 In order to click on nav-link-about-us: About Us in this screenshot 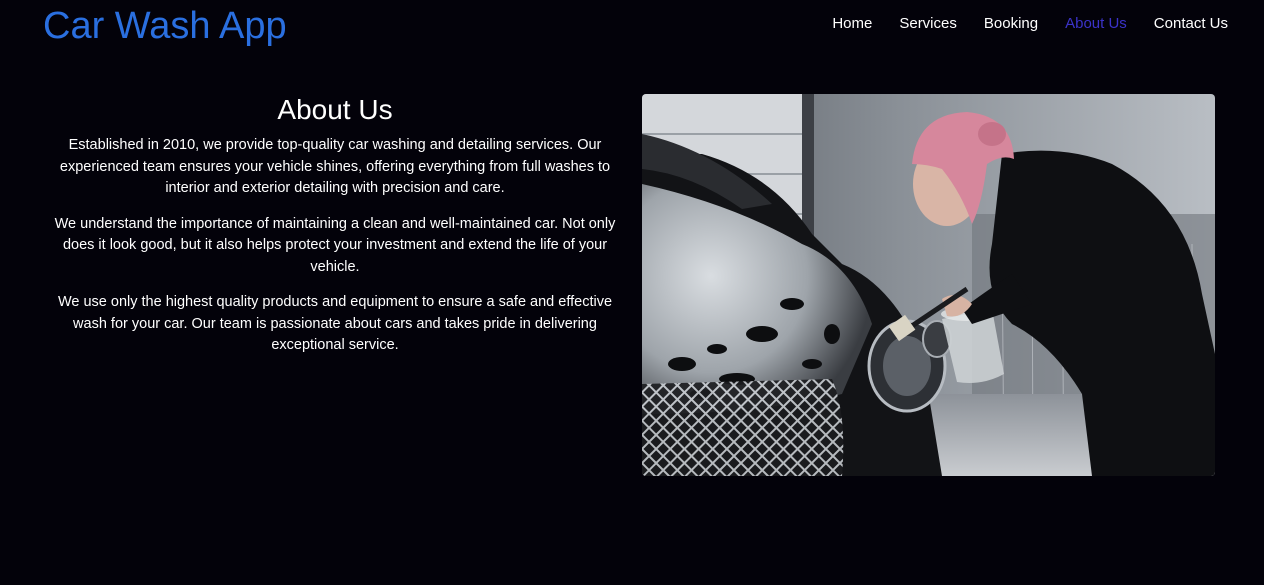, I will do `click(1096, 24)`.